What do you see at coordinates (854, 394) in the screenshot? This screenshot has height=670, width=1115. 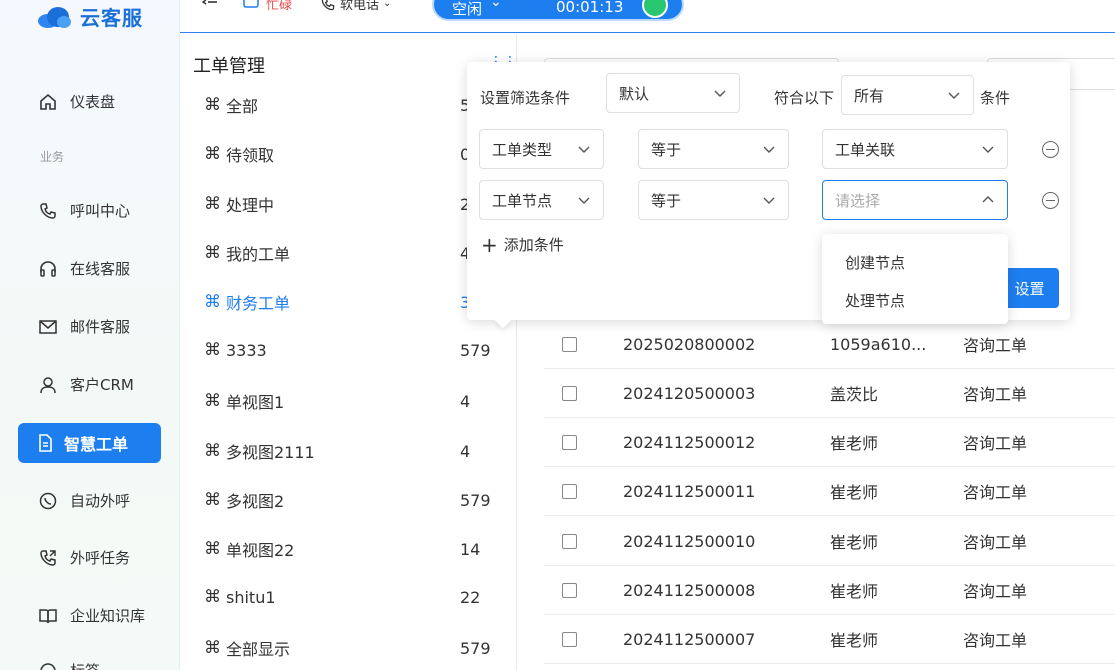 I see `ticket-customer: 盖茨比` at bounding box center [854, 394].